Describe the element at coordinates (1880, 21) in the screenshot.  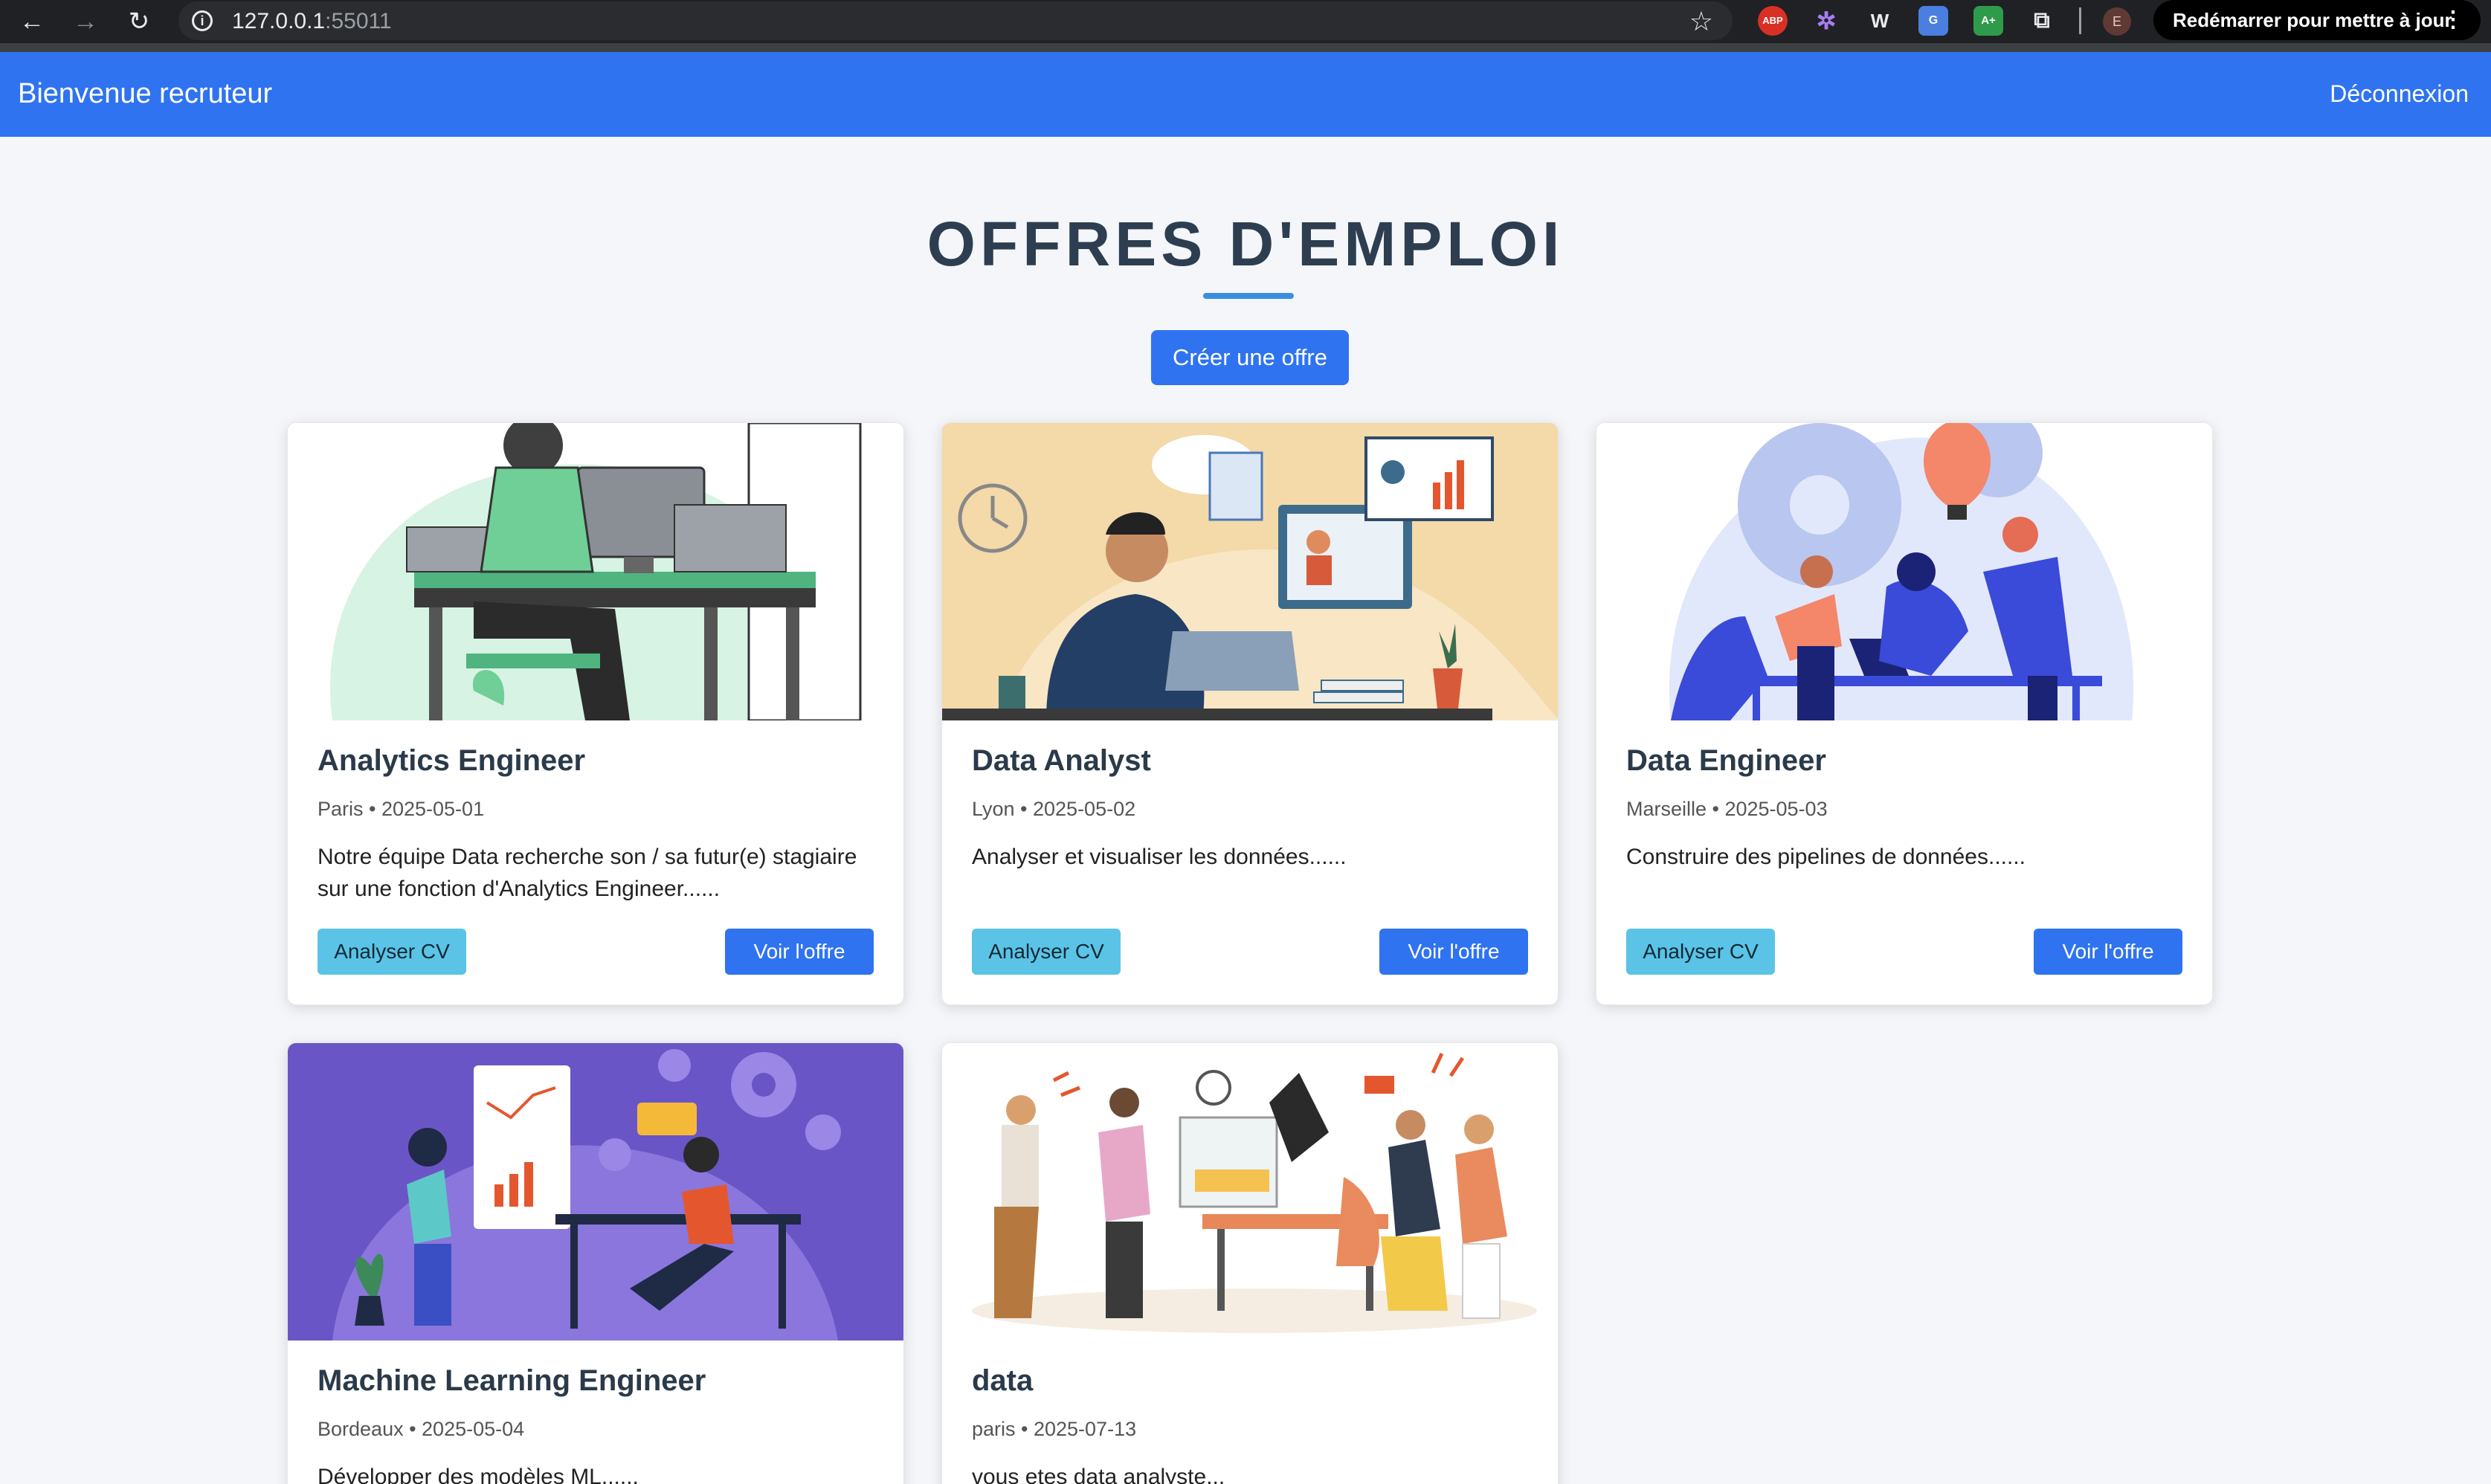
I see `w-extension-icon: W` at that location.